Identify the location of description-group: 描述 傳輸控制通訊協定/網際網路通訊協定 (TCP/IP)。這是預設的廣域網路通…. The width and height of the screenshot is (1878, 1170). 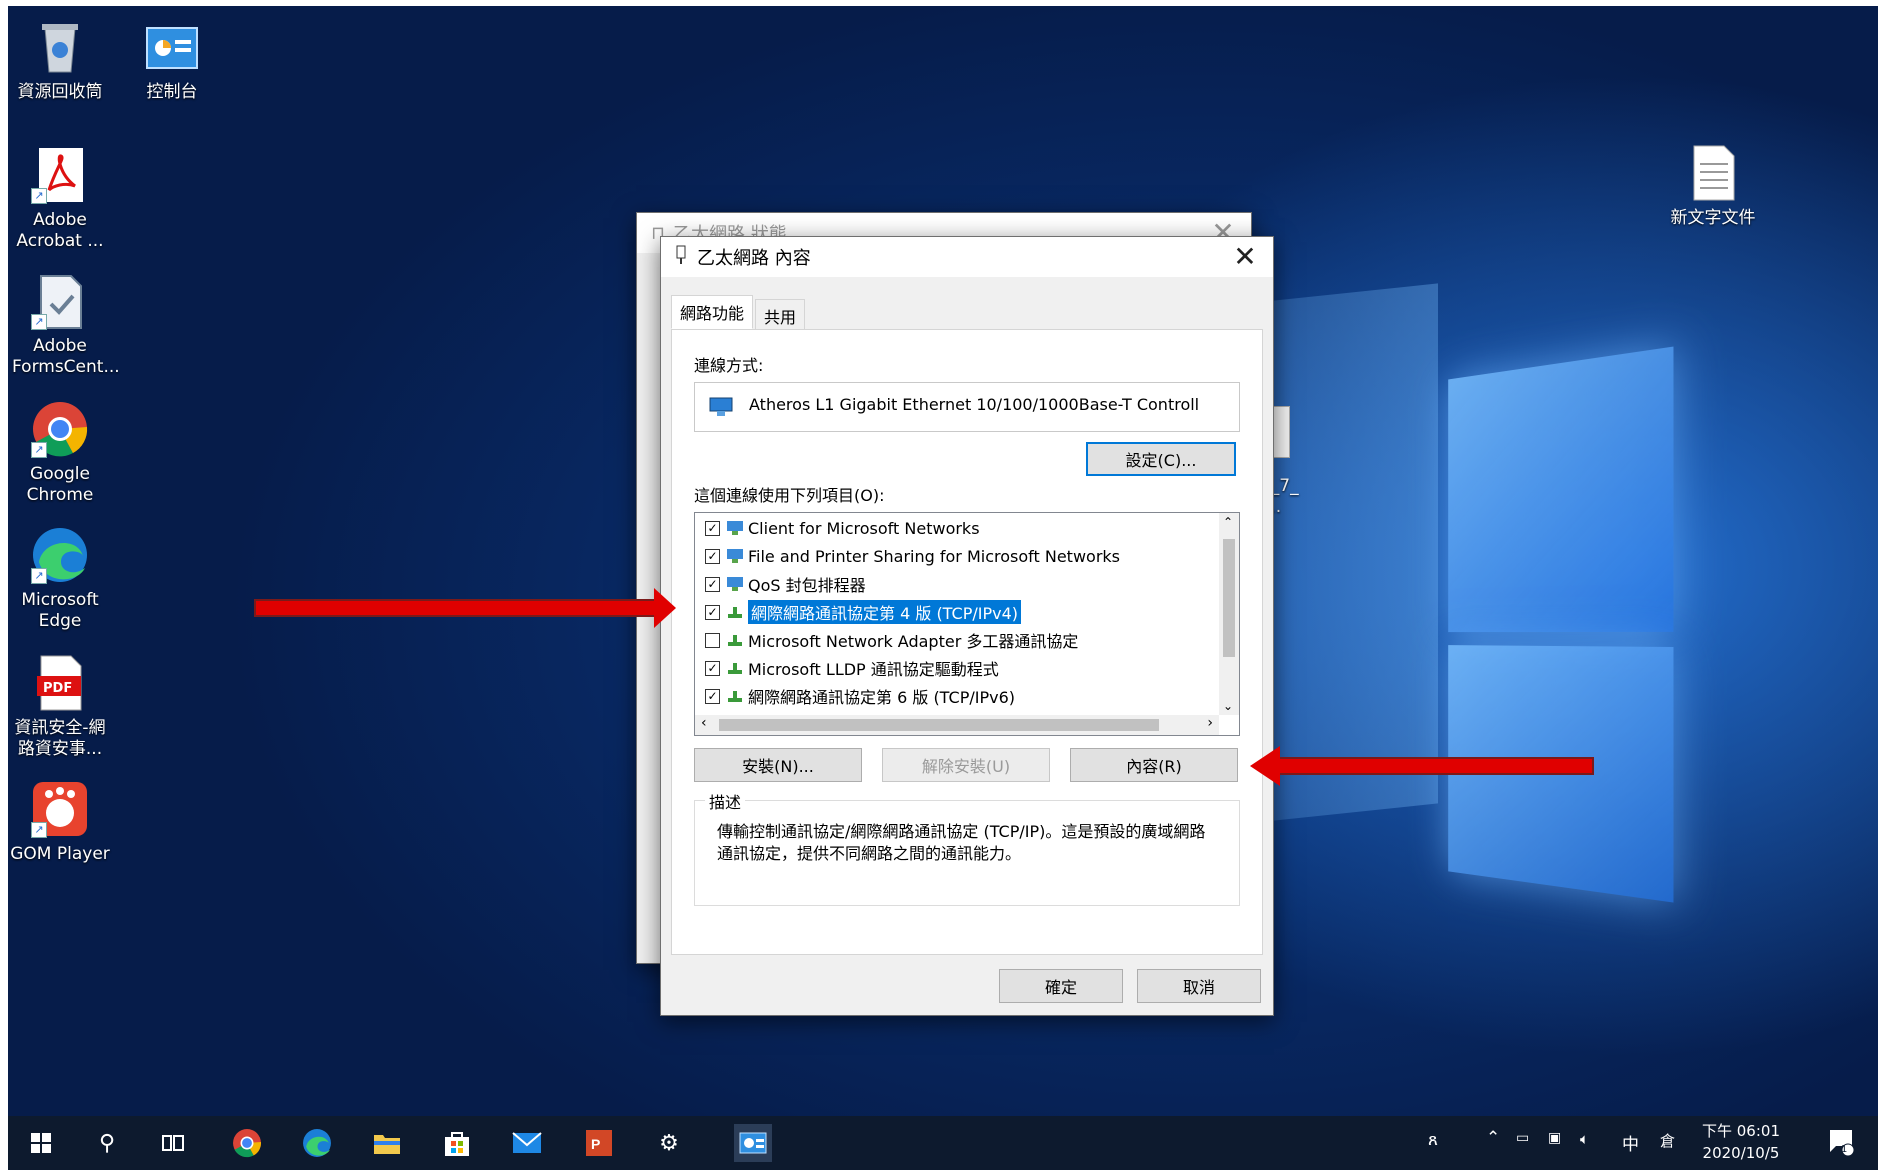
(967, 847).